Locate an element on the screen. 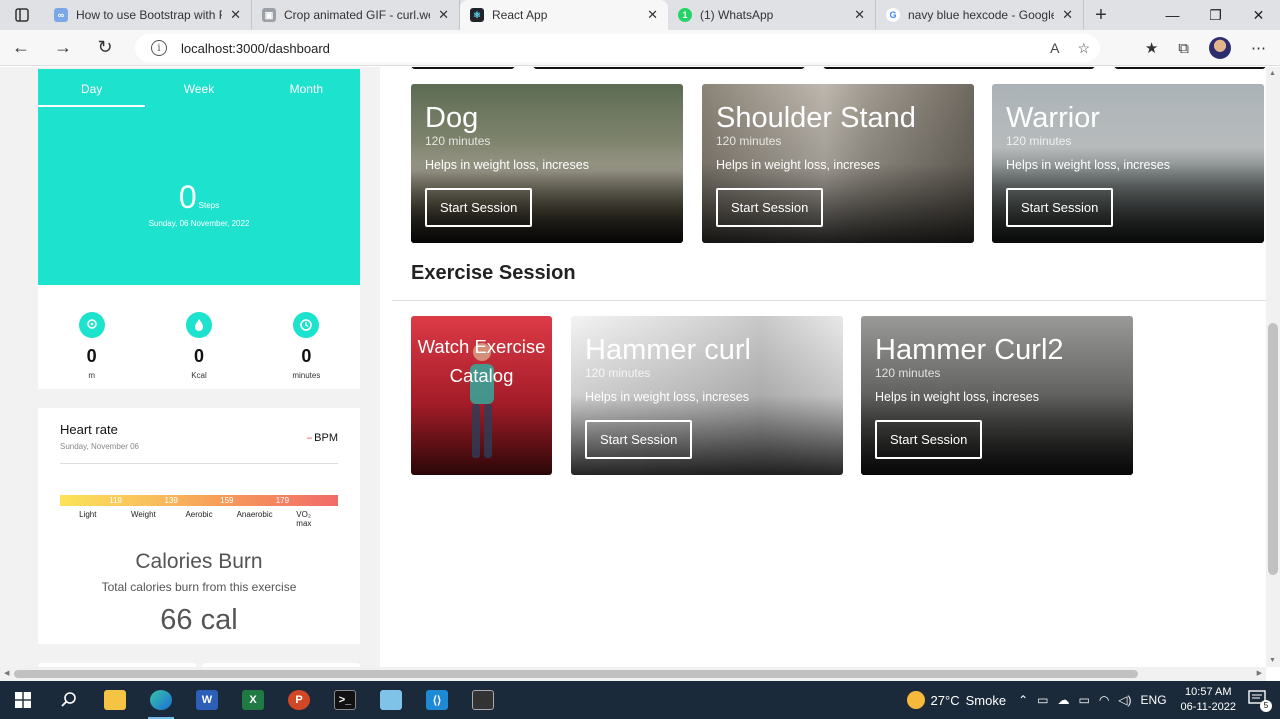  minimize-icon: — is located at coordinates (1172, 15).